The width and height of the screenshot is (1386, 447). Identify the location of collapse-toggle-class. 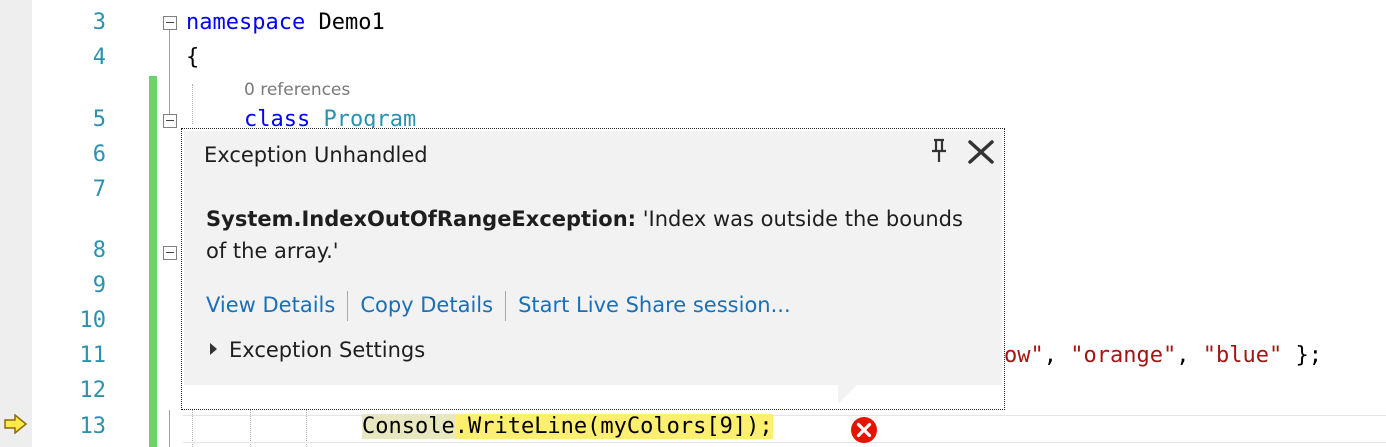
(170, 121).